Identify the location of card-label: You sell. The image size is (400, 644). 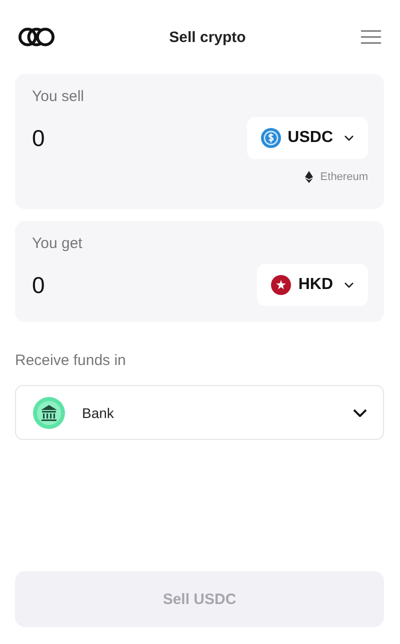
(58, 96).